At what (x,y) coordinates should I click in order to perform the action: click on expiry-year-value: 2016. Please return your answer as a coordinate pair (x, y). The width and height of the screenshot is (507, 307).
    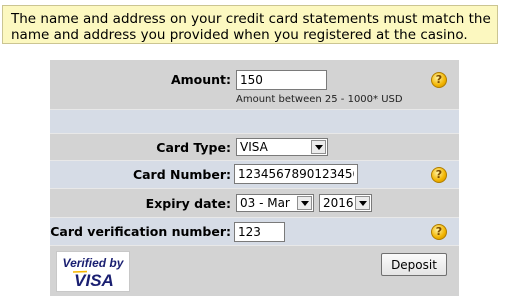
    Looking at the image, I should click on (338, 203).